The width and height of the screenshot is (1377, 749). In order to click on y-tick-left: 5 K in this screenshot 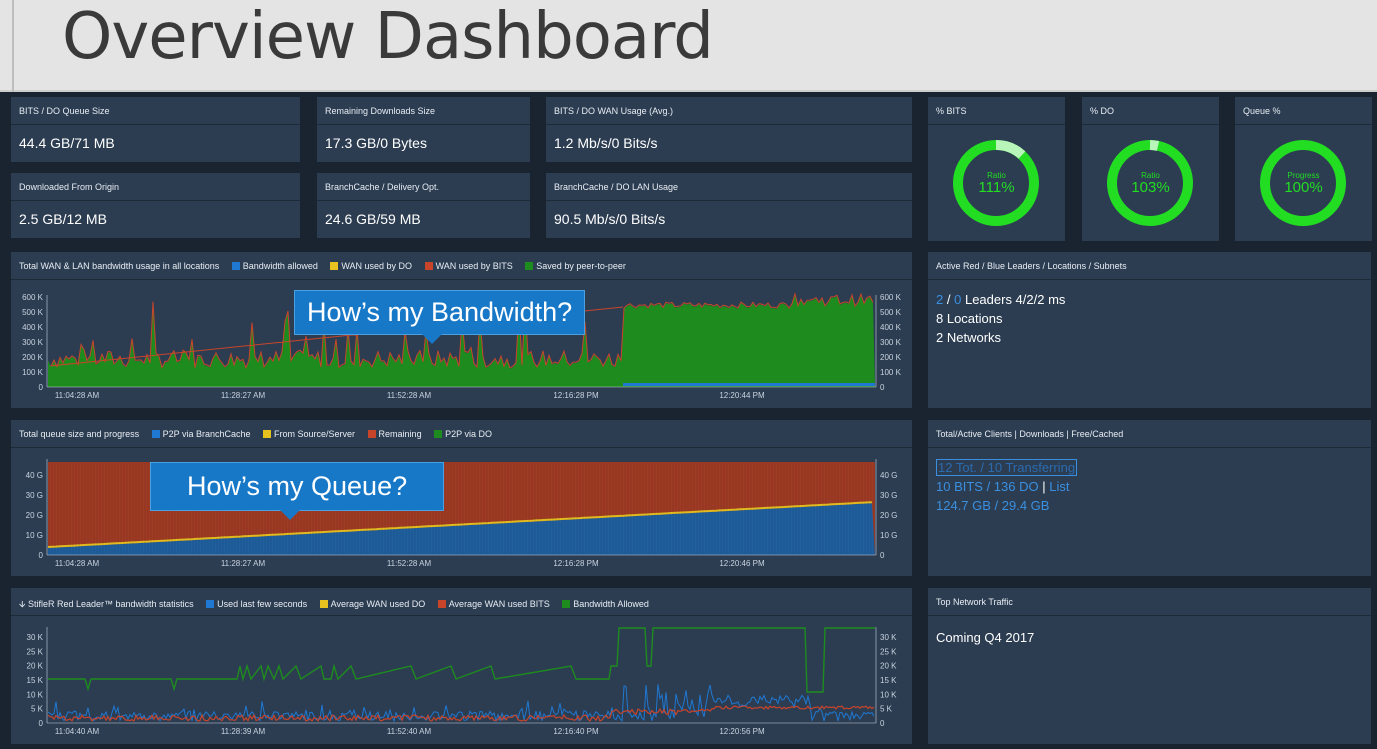, I will do `click(37, 709)`.